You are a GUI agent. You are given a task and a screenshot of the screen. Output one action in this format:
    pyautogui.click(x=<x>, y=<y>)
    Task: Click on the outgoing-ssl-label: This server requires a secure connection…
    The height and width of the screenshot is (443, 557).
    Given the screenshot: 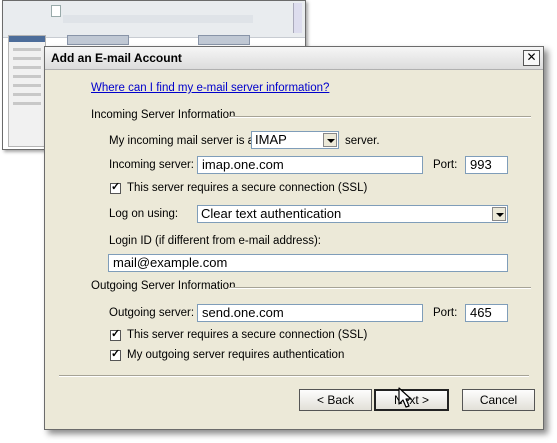 What is the action you would take?
    pyautogui.click(x=247, y=335)
    